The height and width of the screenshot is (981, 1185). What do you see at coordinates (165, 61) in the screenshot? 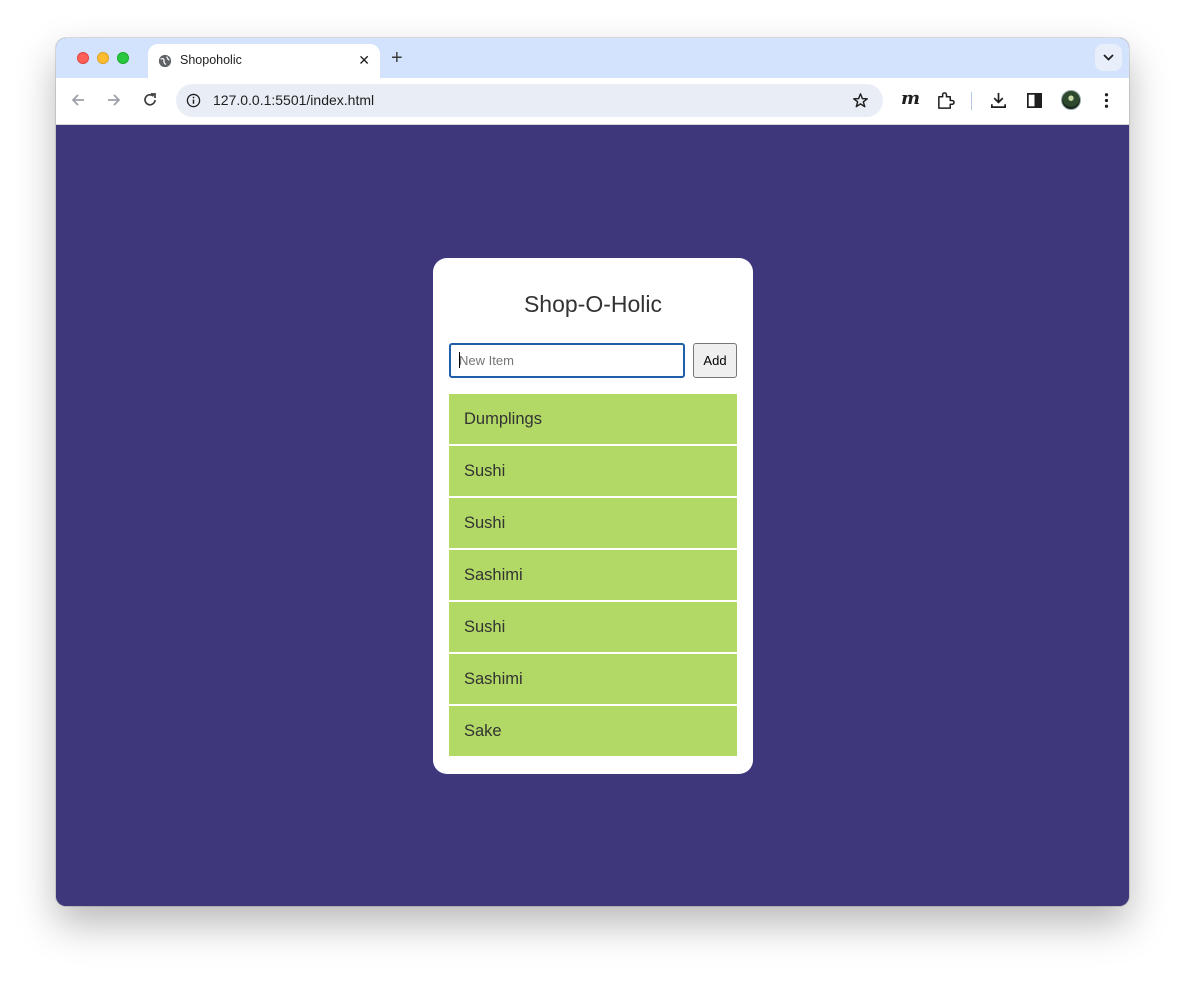
I see `globe-icon` at bounding box center [165, 61].